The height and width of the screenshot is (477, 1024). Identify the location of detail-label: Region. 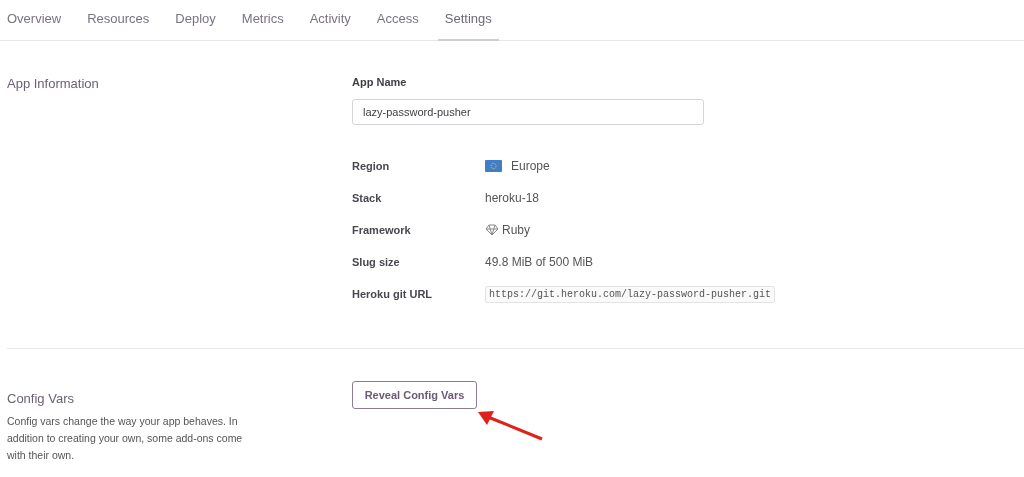
(371, 166).